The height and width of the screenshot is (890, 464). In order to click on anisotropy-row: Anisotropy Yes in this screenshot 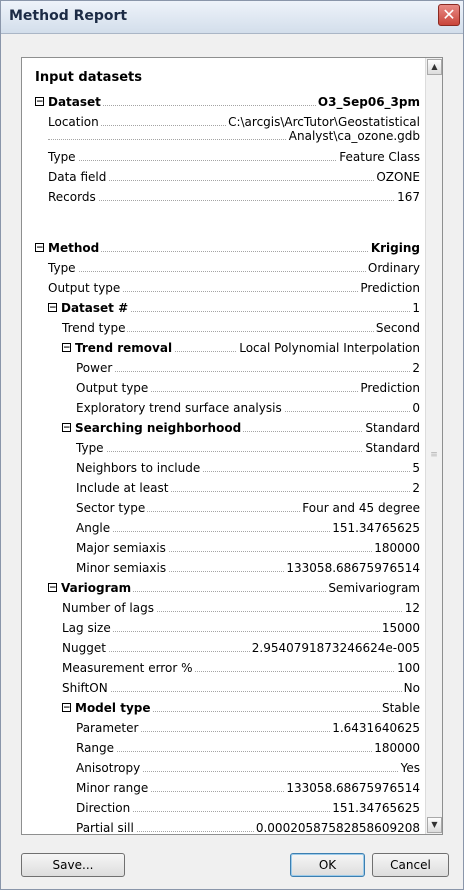, I will do `click(248, 768)`.